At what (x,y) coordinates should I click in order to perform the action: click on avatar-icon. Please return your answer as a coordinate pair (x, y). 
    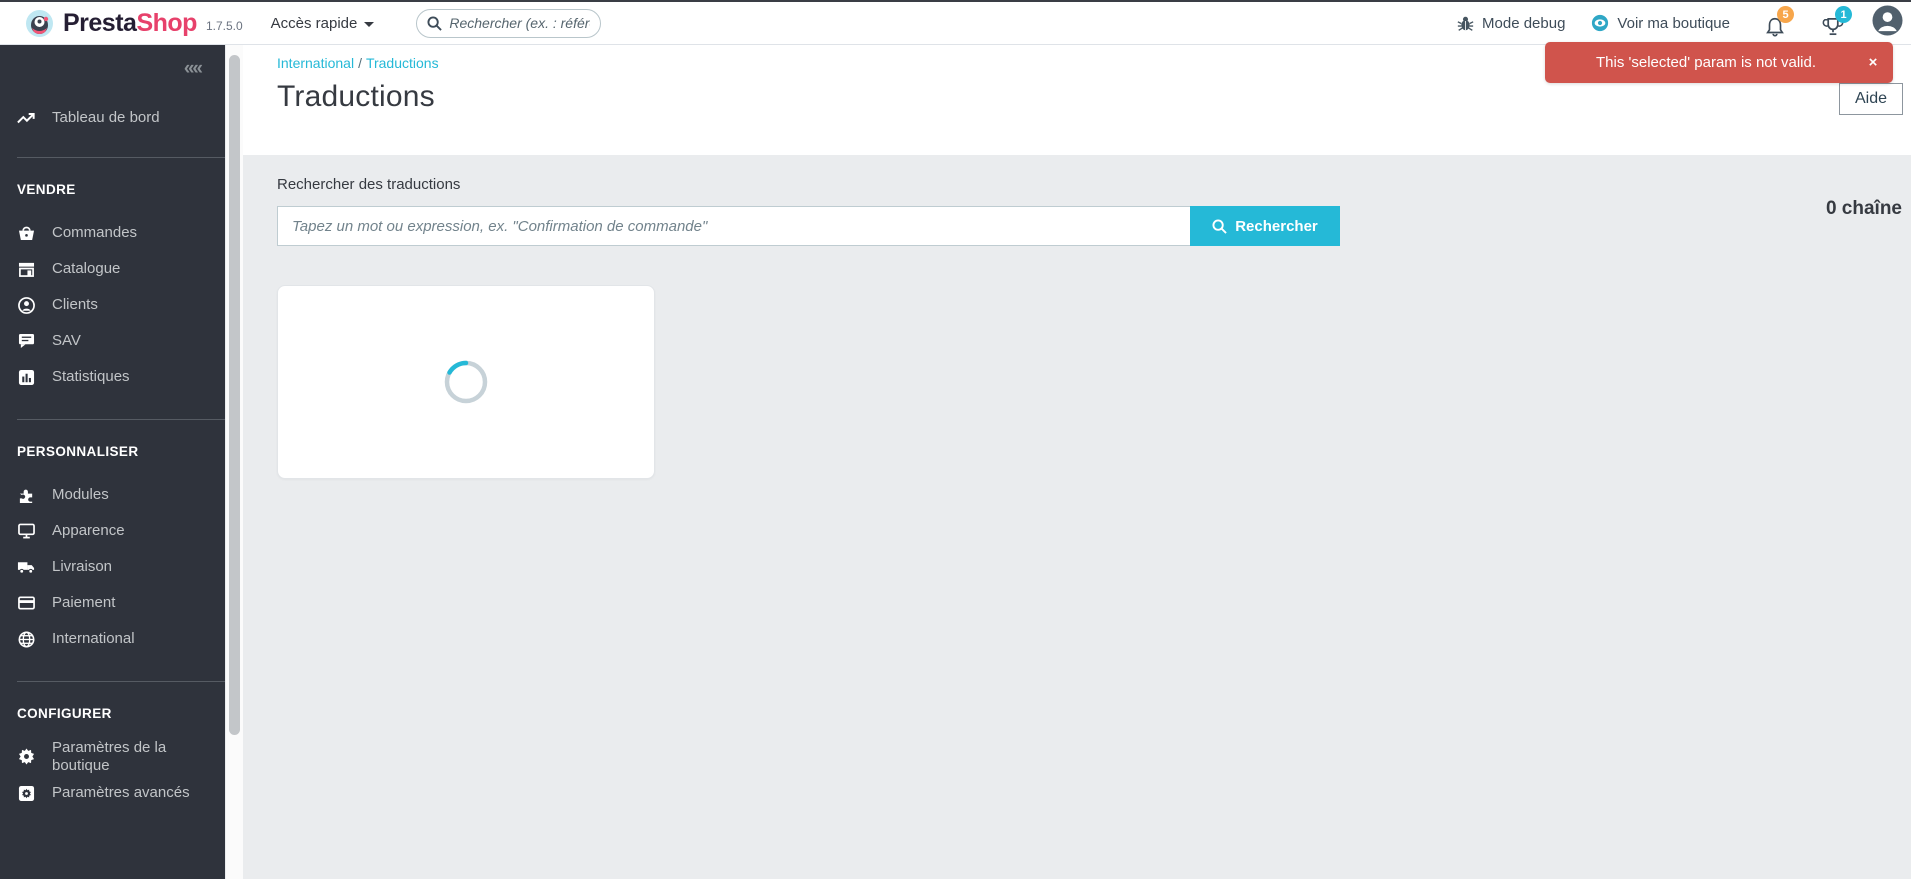
    Looking at the image, I should click on (1887, 20).